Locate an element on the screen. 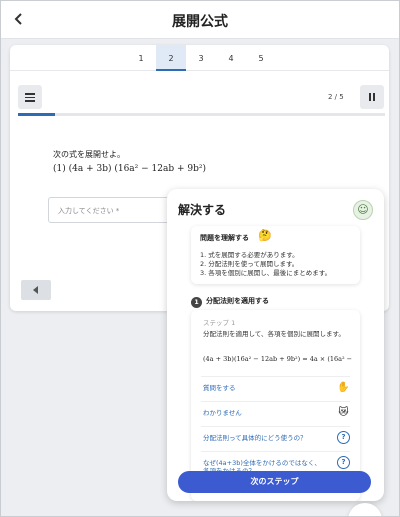 Image resolution: width=400 pixels, height=517 pixels. top-bar: 展開公式 is located at coordinates (200, 20).